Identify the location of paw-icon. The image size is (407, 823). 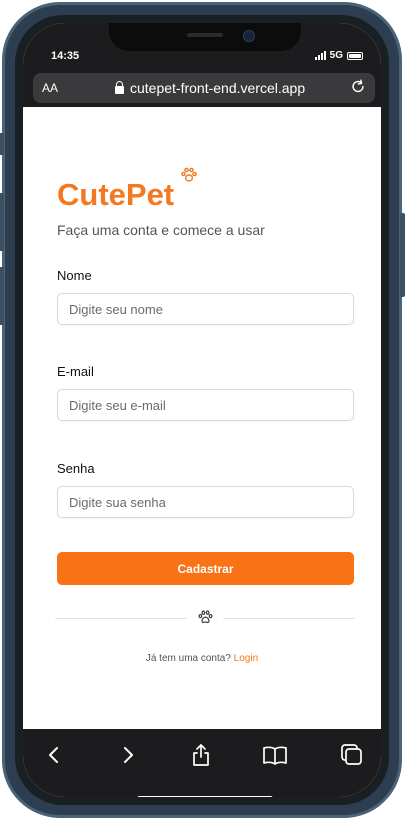
(189, 174).